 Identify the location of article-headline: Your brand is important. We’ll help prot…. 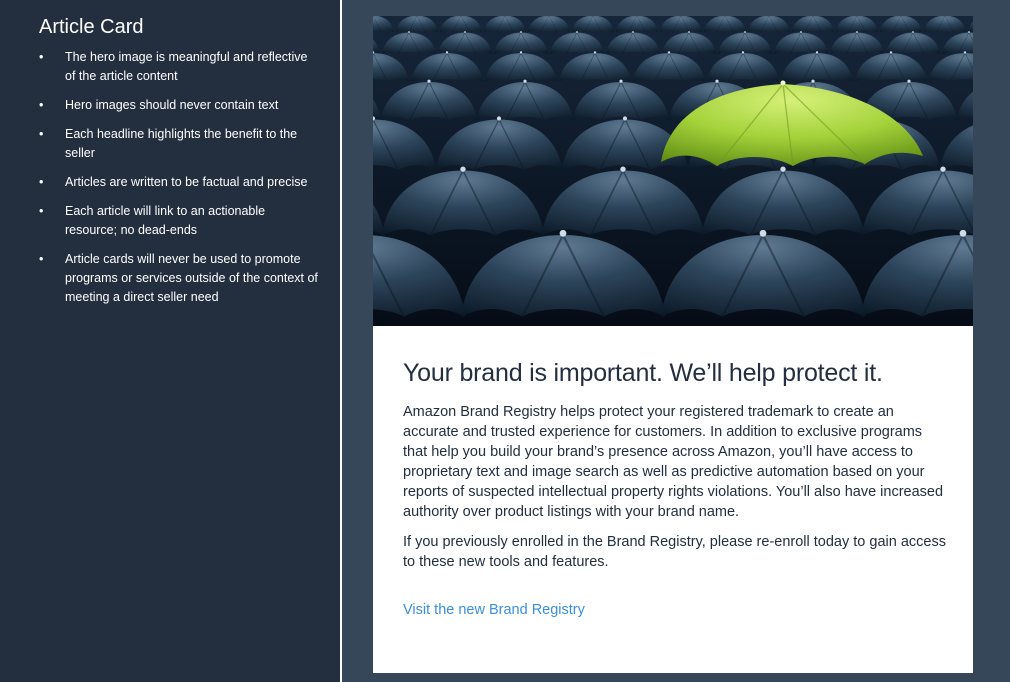
(643, 373).